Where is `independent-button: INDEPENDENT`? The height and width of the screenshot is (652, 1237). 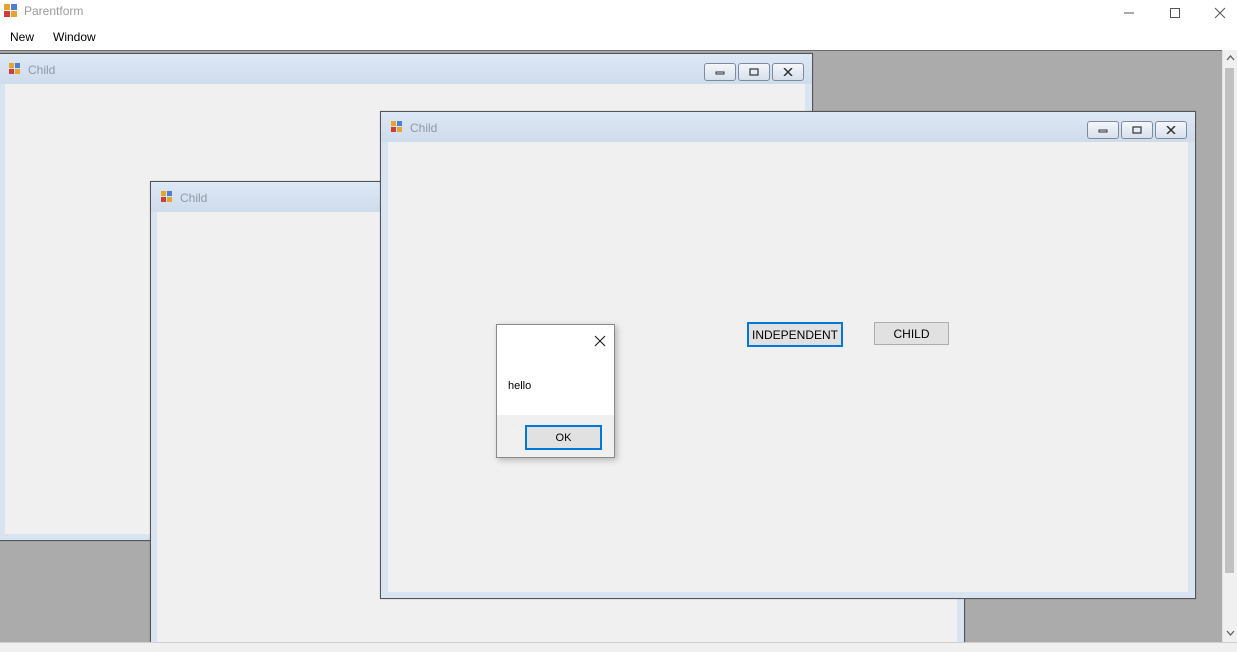 independent-button: INDEPENDENT is located at coordinates (795, 334).